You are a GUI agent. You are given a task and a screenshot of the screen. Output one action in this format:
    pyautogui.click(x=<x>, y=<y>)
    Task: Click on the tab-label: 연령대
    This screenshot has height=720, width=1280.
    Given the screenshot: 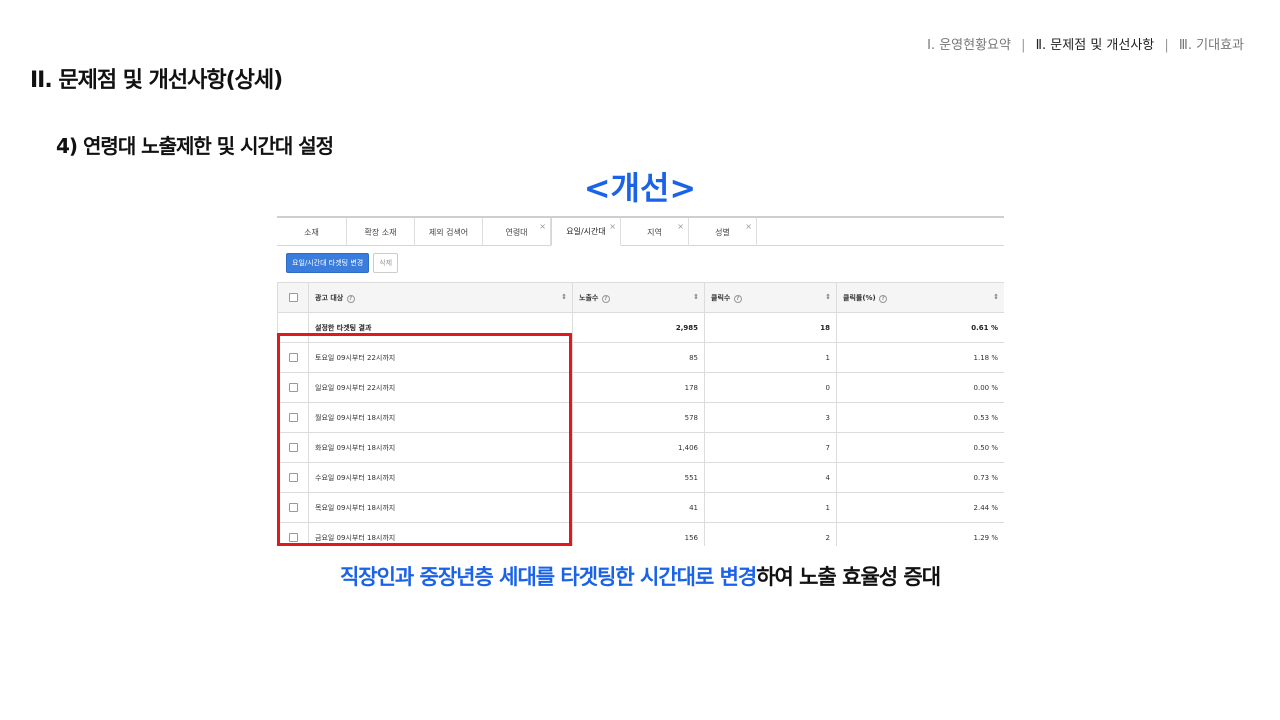 What is the action you would take?
    pyautogui.click(x=516, y=232)
    